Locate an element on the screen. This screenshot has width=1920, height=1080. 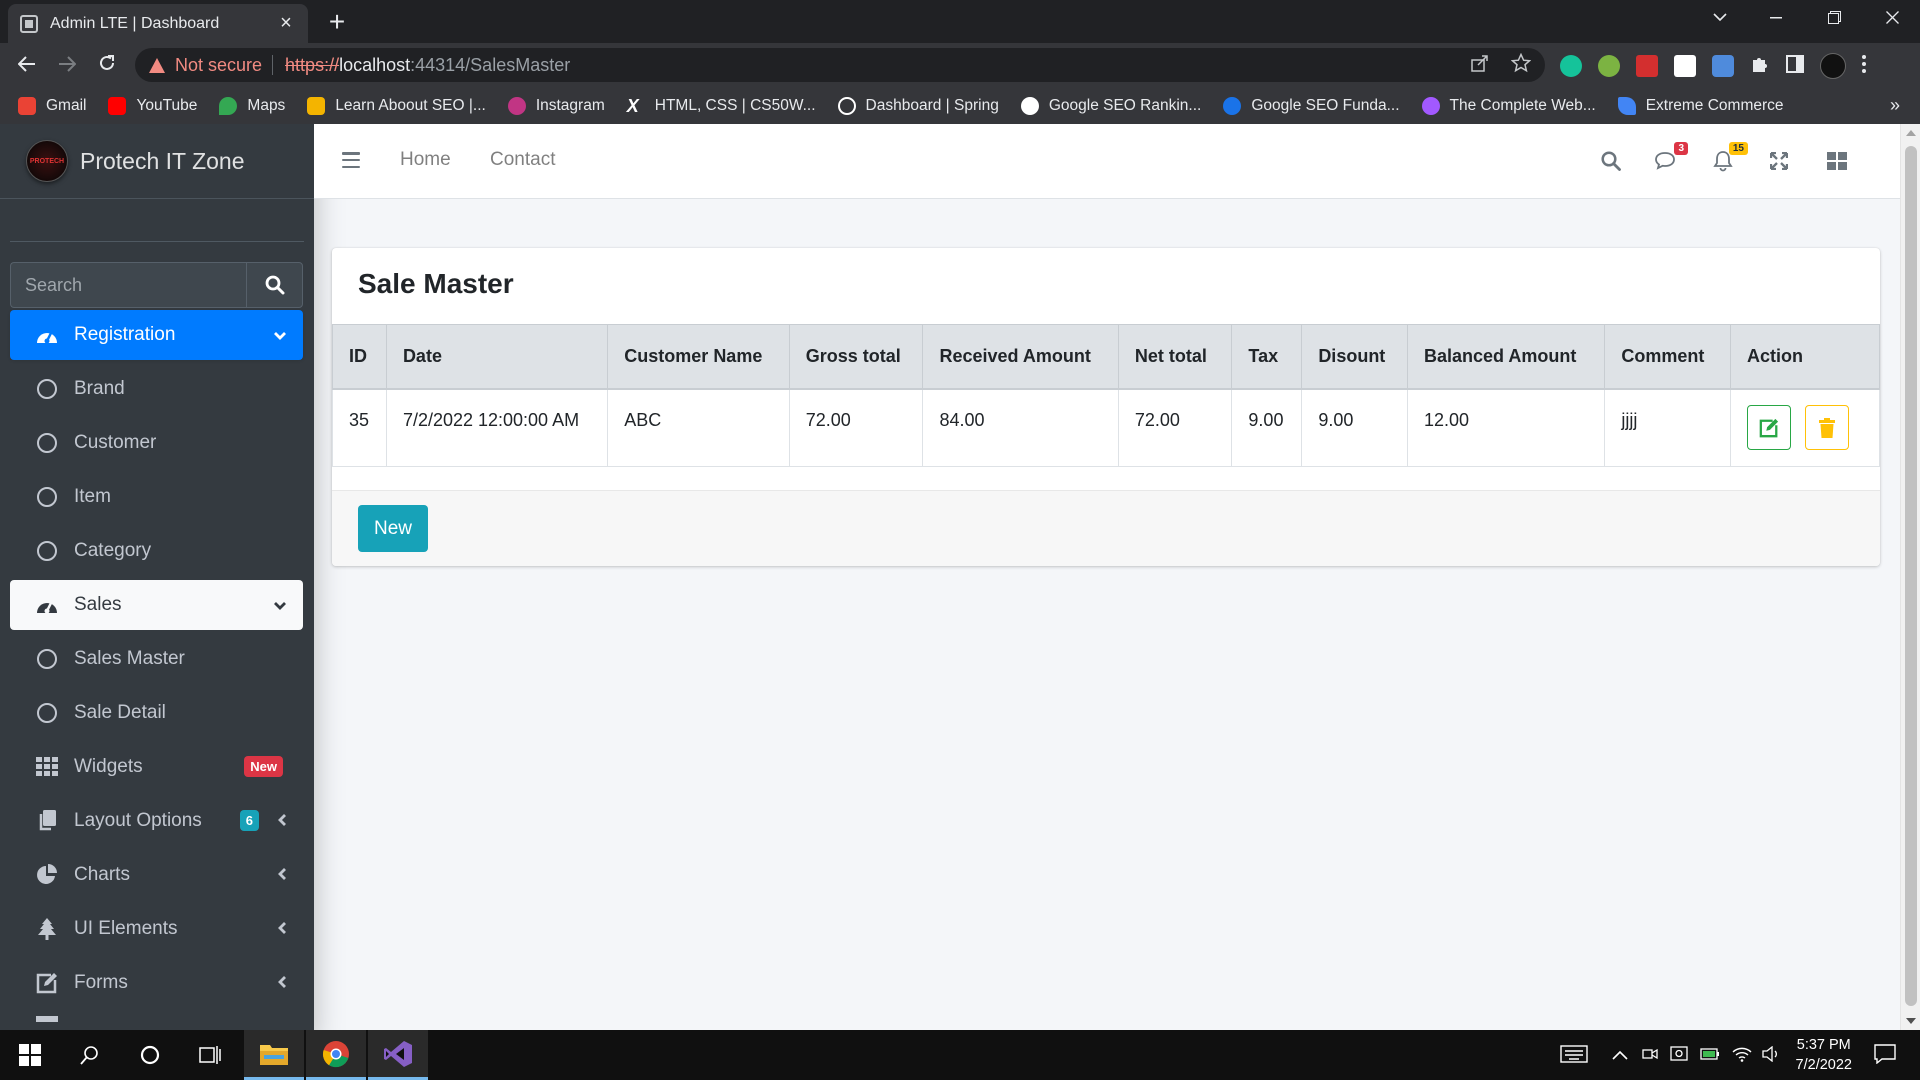
sidebar-search is located at coordinates (156, 285).